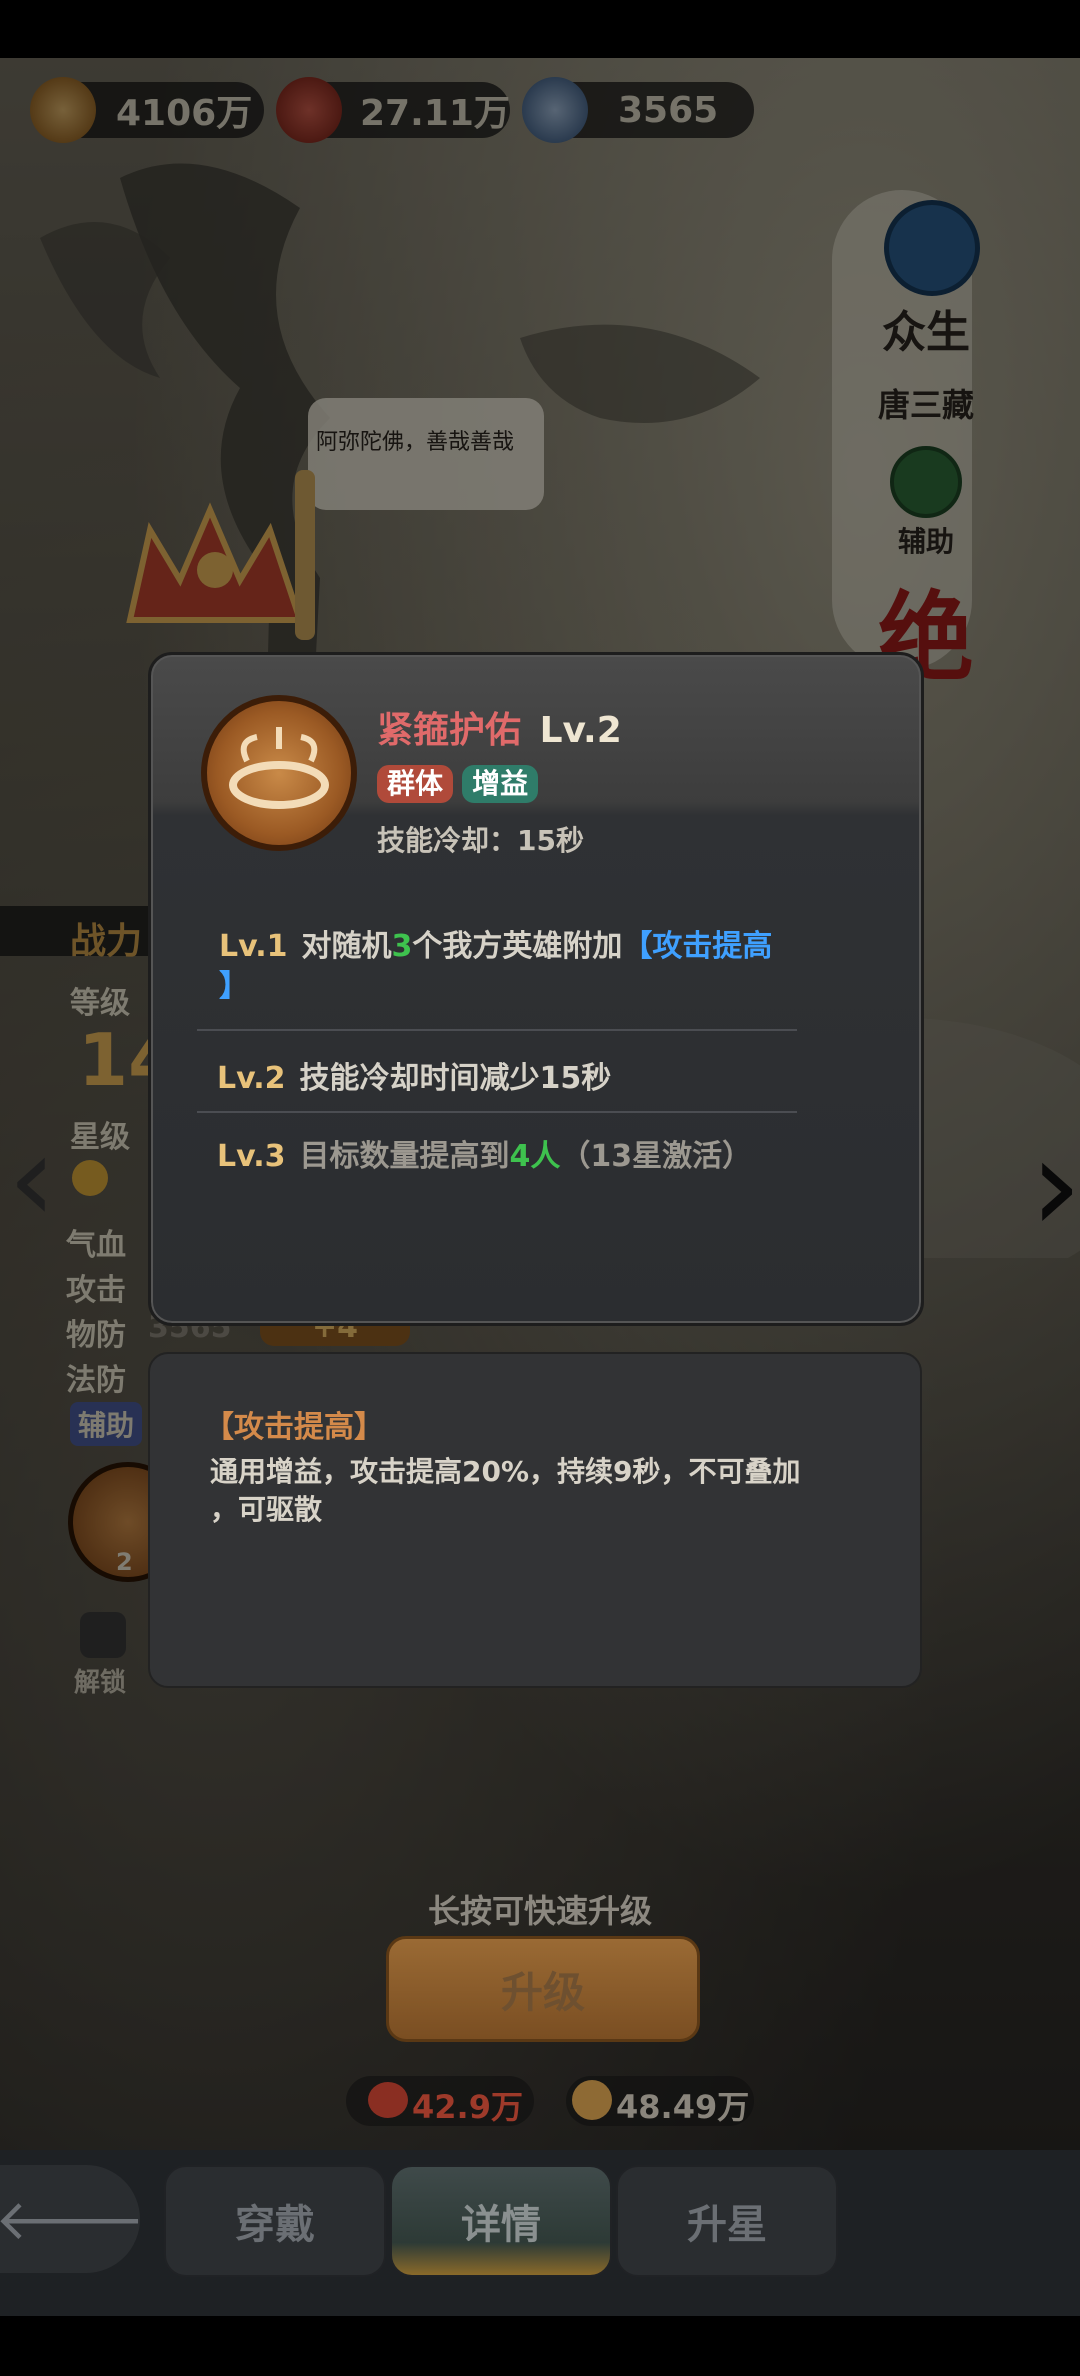 The image size is (1080, 2376). I want to click on tab-wear: 穿戴, so click(275, 2221).